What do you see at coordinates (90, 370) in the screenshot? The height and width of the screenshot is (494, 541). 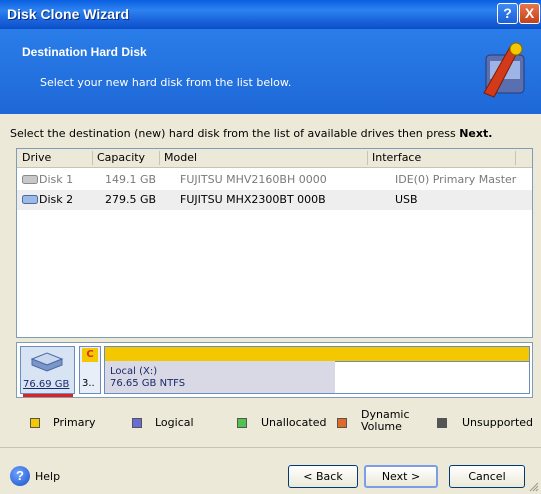 I see `partition-c: C 3..` at bounding box center [90, 370].